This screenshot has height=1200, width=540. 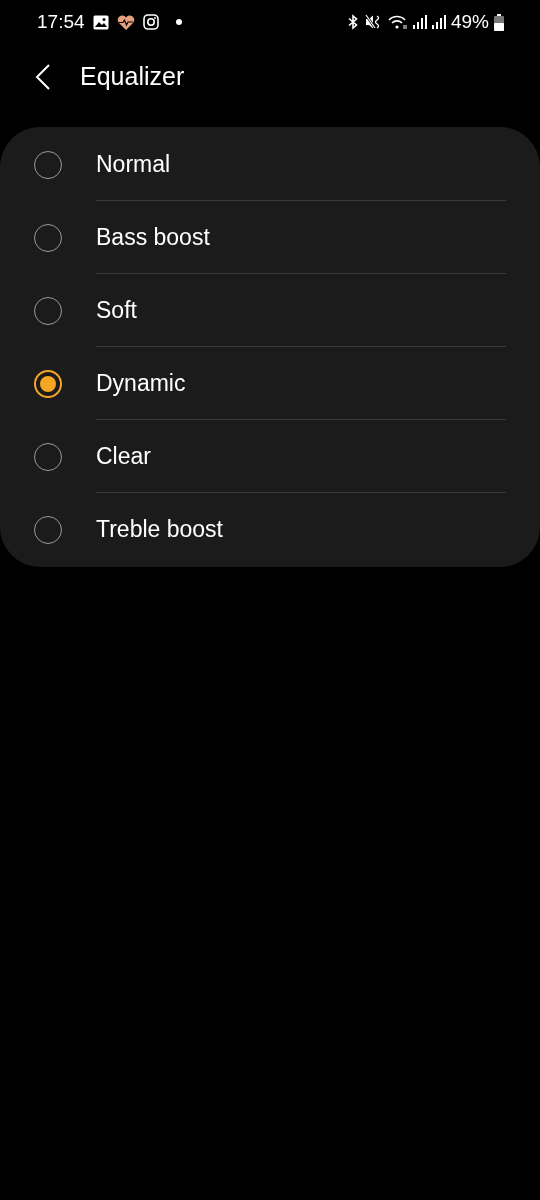 I want to click on option-label: Treble boost, so click(x=159, y=530).